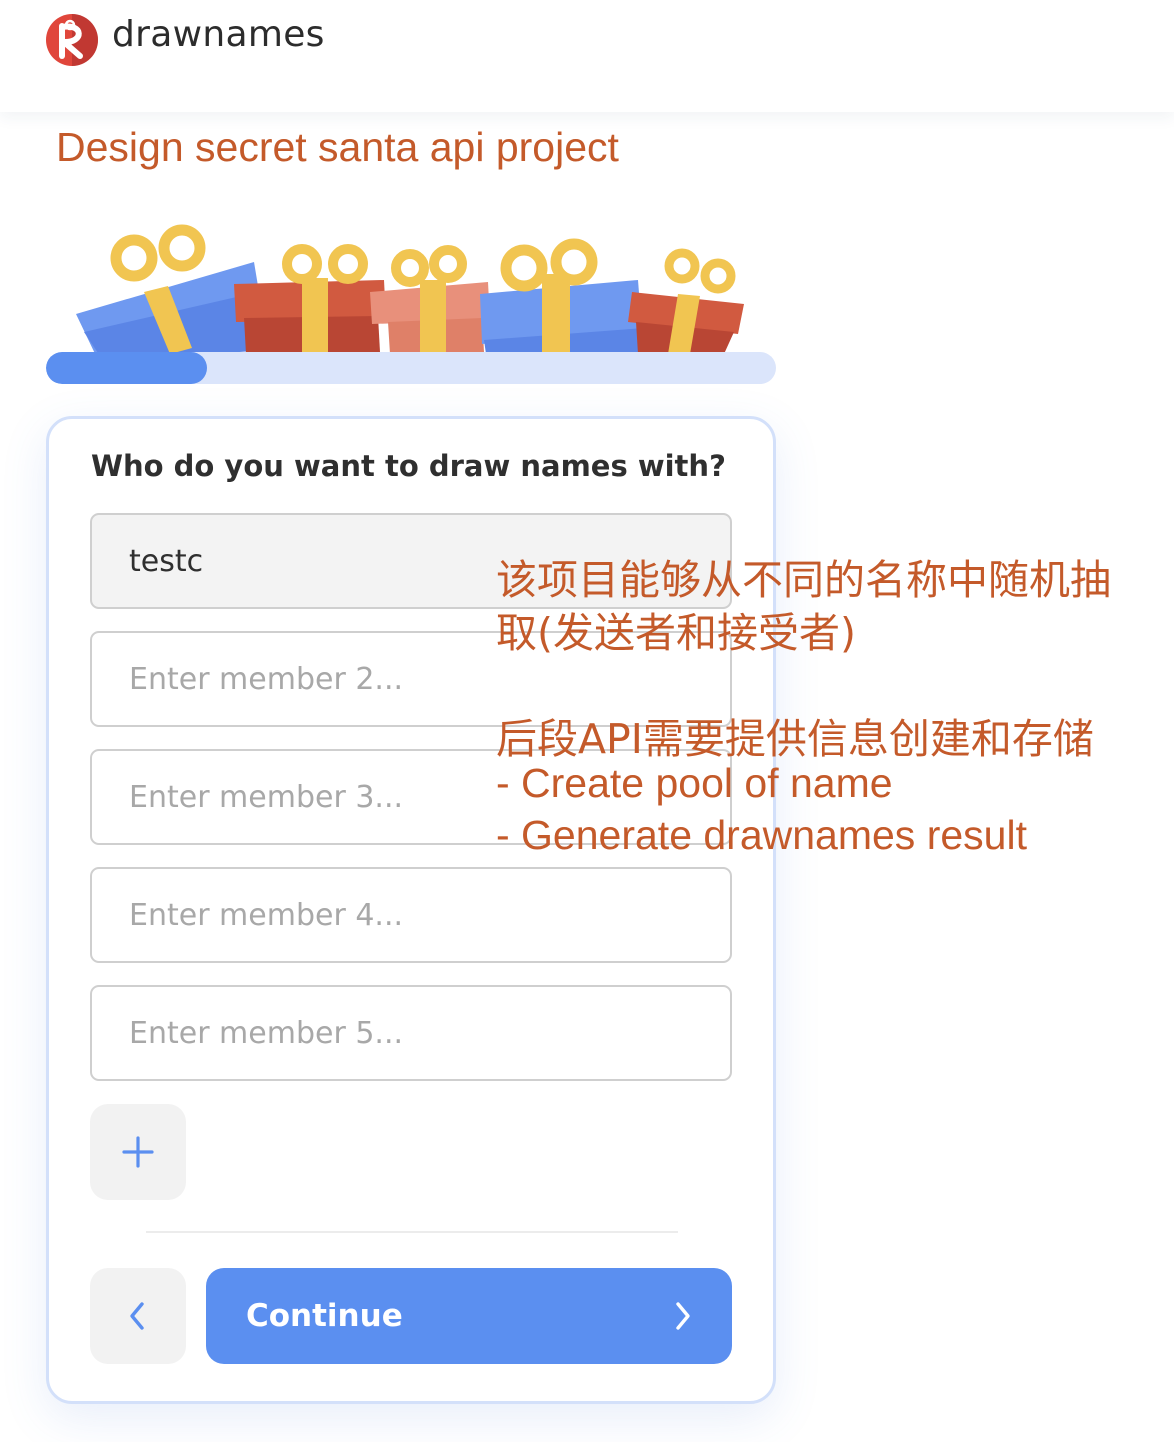 This screenshot has width=1174, height=1442. What do you see at coordinates (408, 466) in the screenshot?
I see `question-heading: Who do you want to draw names with?` at bounding box center [408, 466].